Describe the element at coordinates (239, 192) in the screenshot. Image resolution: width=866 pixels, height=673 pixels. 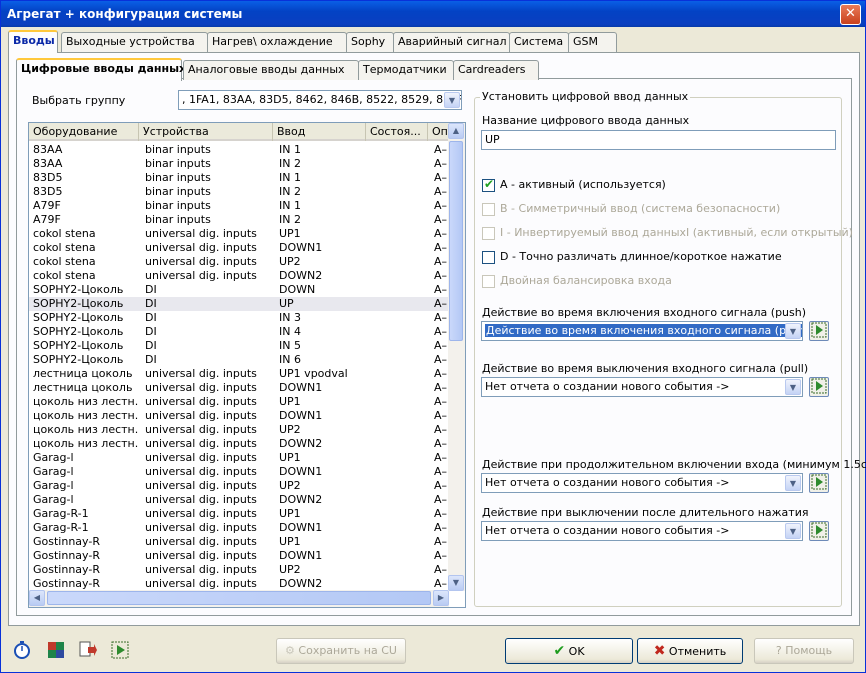
I see `table-row: 83D5 binar inputs IN 2 A–` at that location.